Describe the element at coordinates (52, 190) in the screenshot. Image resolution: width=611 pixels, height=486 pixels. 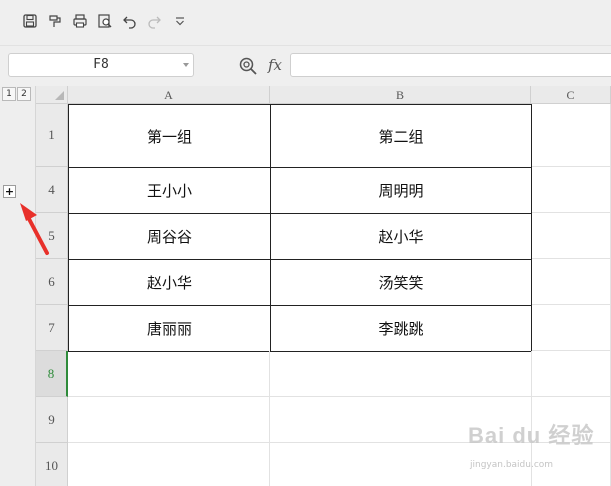
I see `row-header: 4` at that location.